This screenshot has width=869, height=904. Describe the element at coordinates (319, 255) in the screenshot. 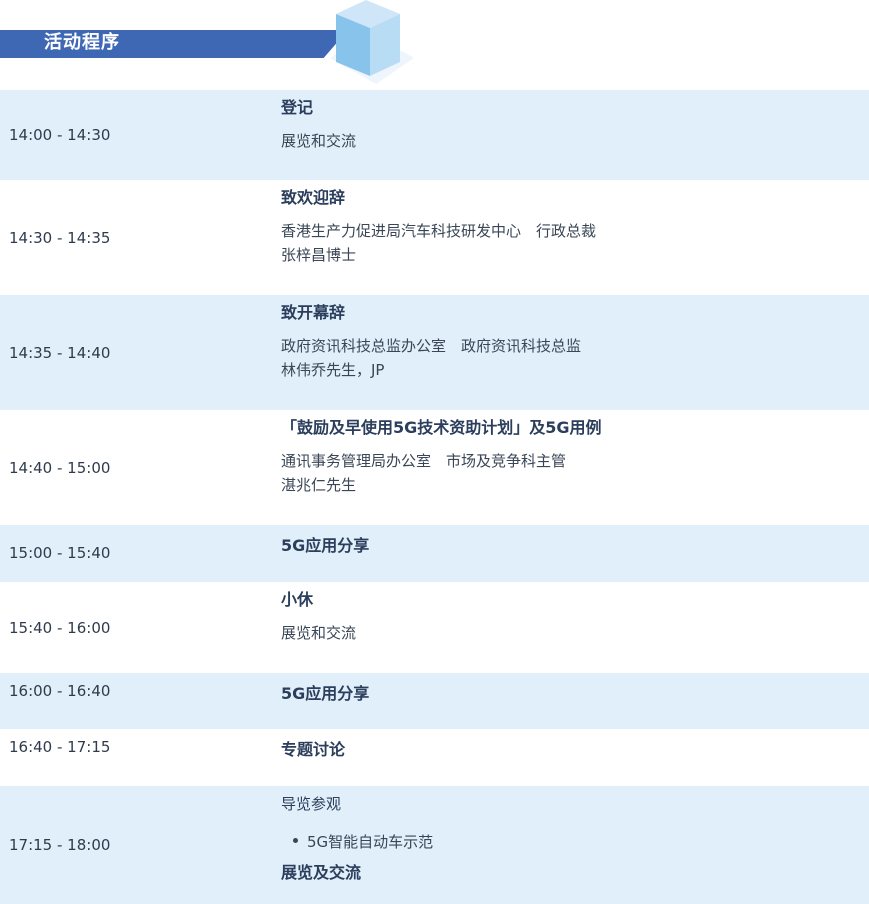

I see `speaker-name: 张梓昌博士` at that location.